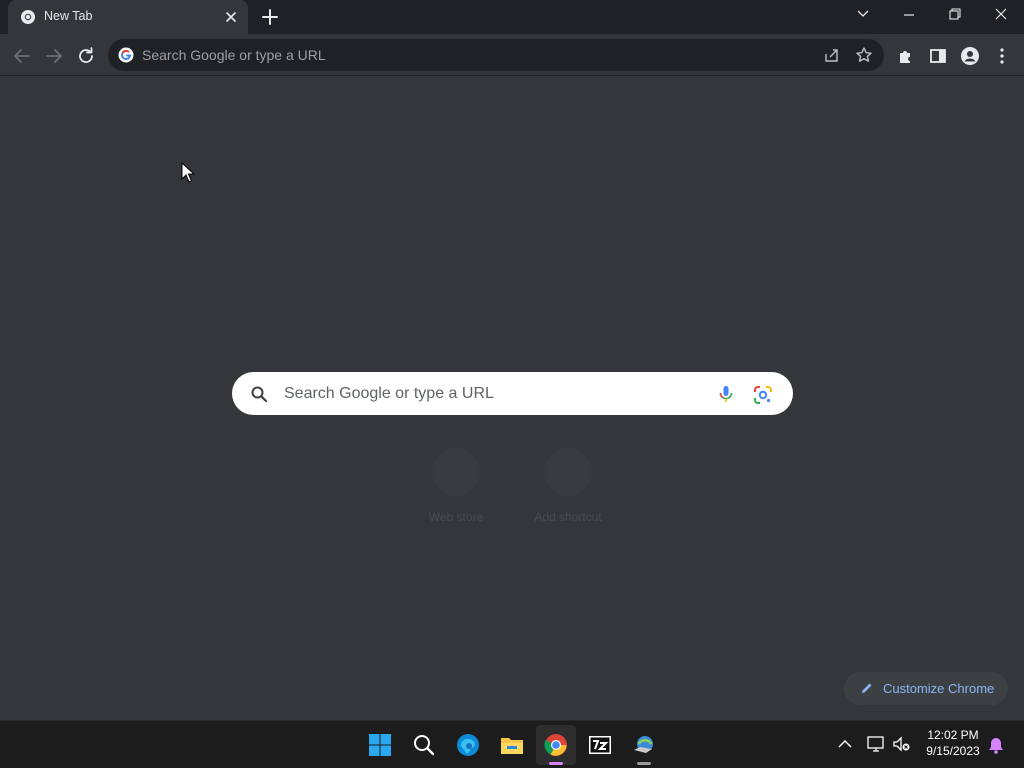  What do you see at coordinates (953, 751) in the screenshot?
I see `clock-date: 9/15/2023` at bounding box center [953, 751].